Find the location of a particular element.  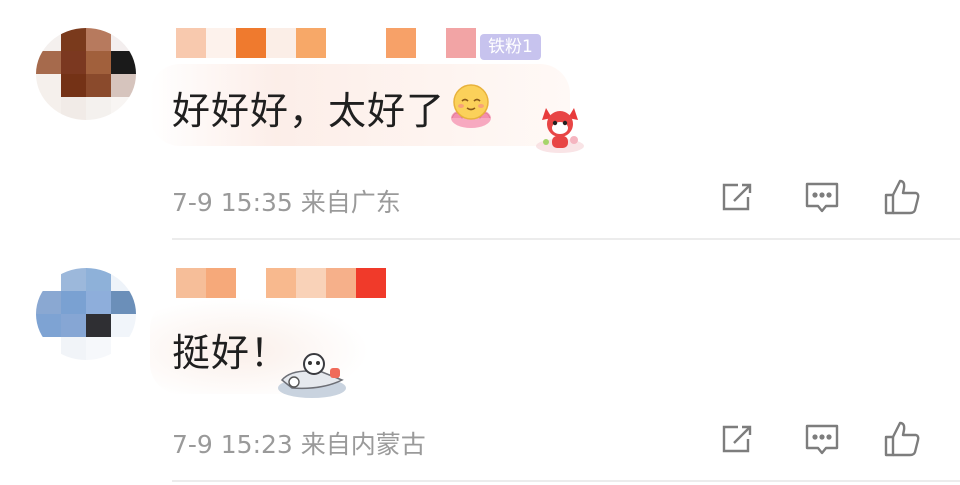

comment-text: 好好好，太好了 is located at coordinates (309, 111).